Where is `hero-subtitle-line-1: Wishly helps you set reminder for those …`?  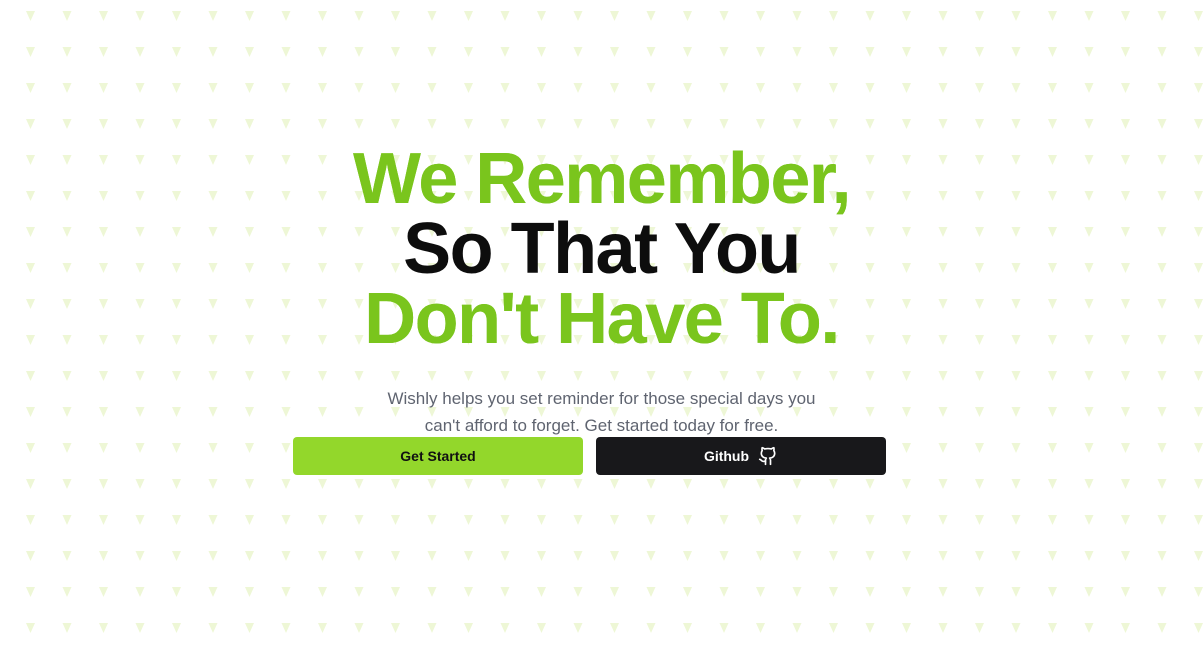 hero-subtitle-line-1: Wishly helps you set reminder for those … is located at coordinates (601, 398).